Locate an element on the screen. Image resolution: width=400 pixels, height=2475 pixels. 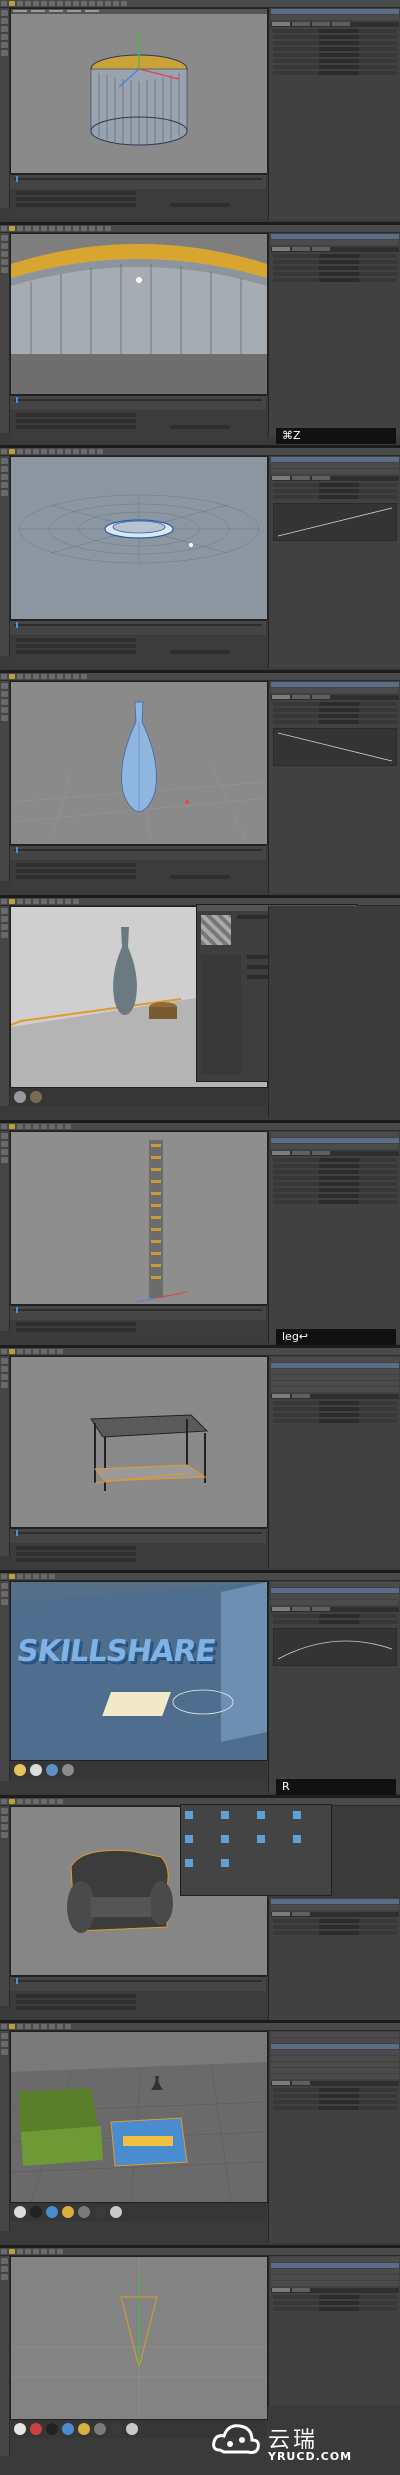
panel-cylinder-closeup is located at coordinates (200, 335).